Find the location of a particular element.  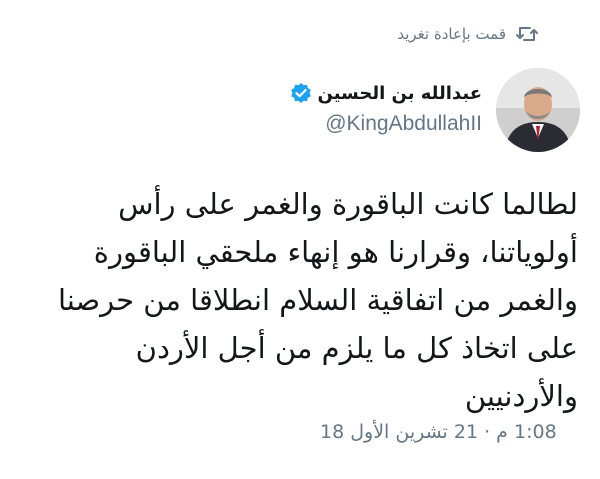

author-name-row: عبدالله بن الحسين is located at coordinates (386, 93).